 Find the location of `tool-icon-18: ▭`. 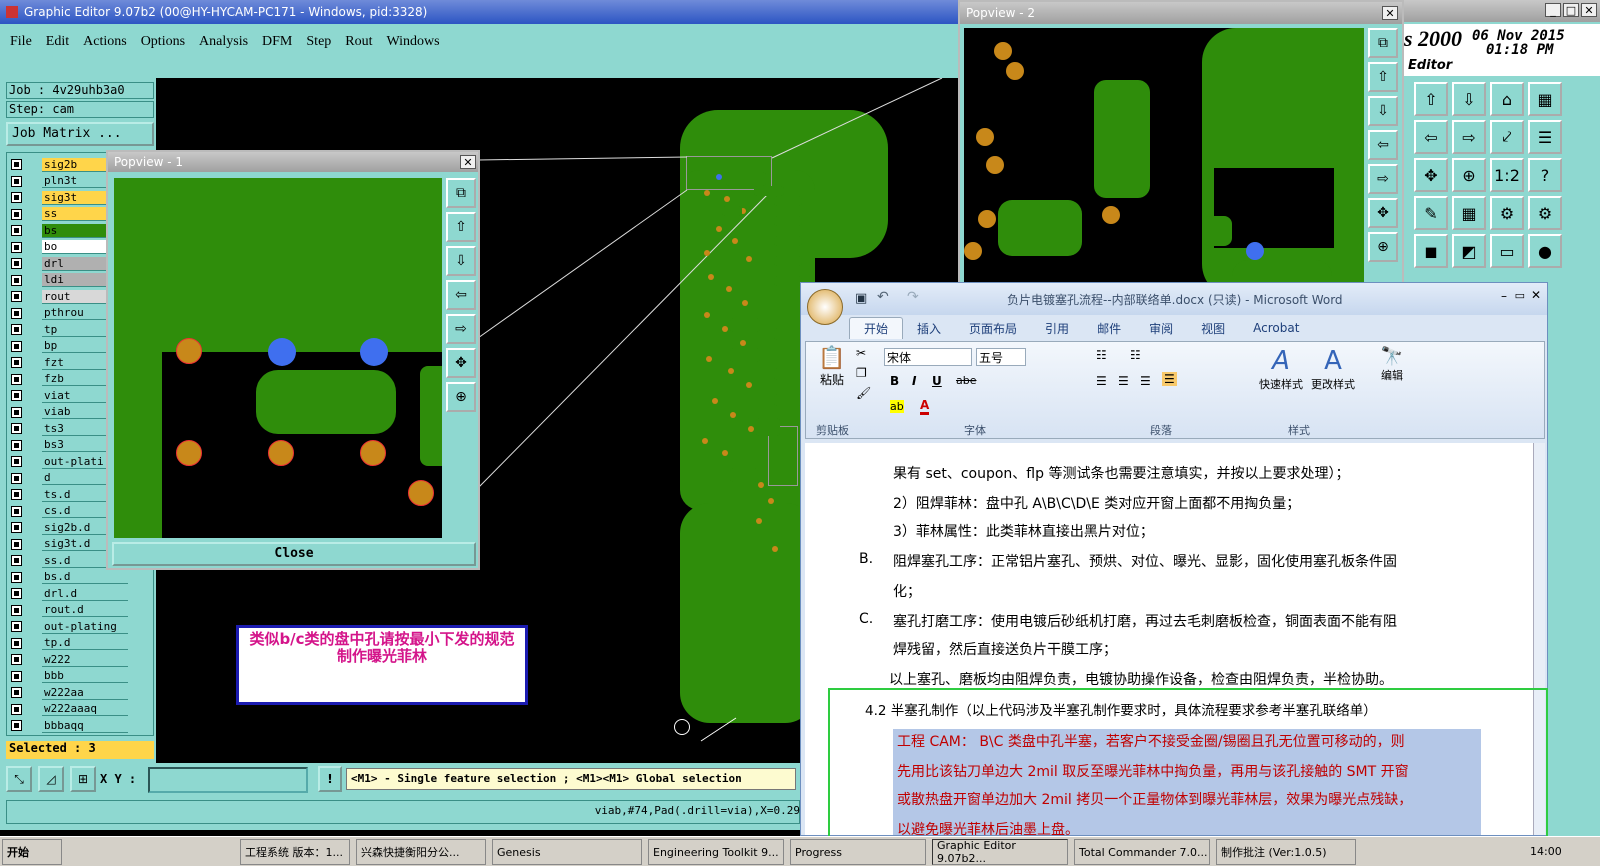

tool-icon-18: ▭ is located at coordinates (1507, 251).